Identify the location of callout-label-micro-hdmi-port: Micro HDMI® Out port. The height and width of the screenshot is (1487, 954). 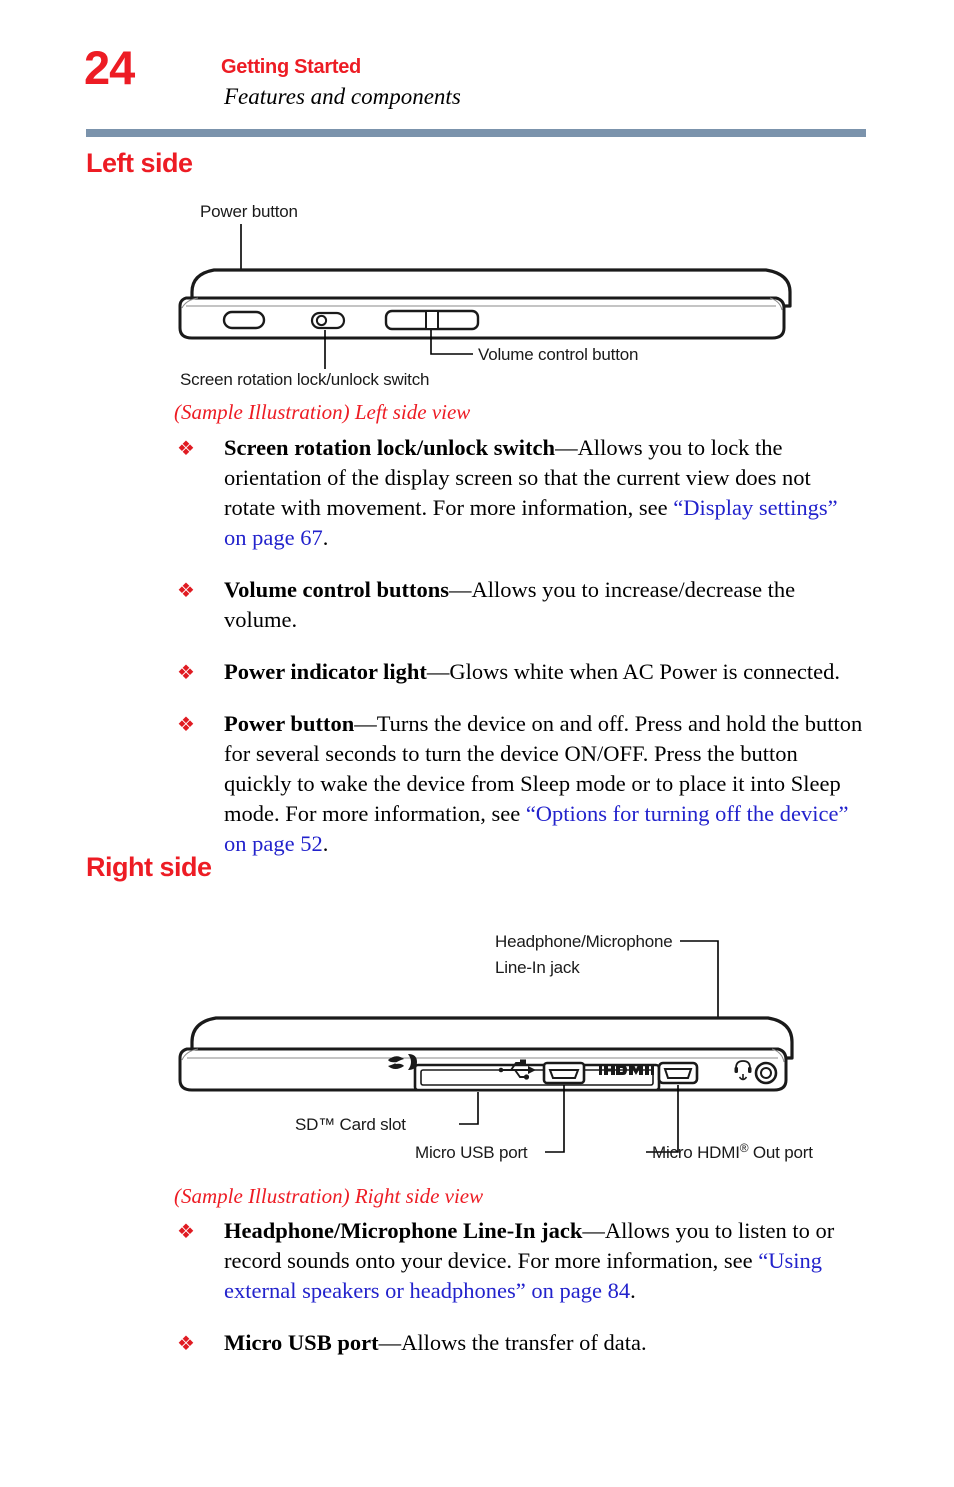
(732, 1151).